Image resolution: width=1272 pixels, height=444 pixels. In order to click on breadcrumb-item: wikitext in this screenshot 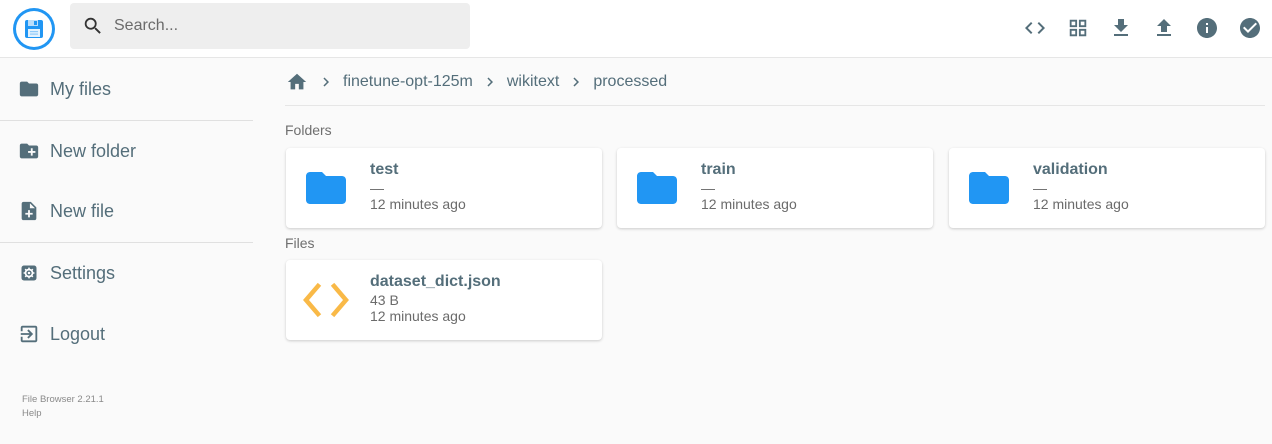, I will do `click(533, 82)`.